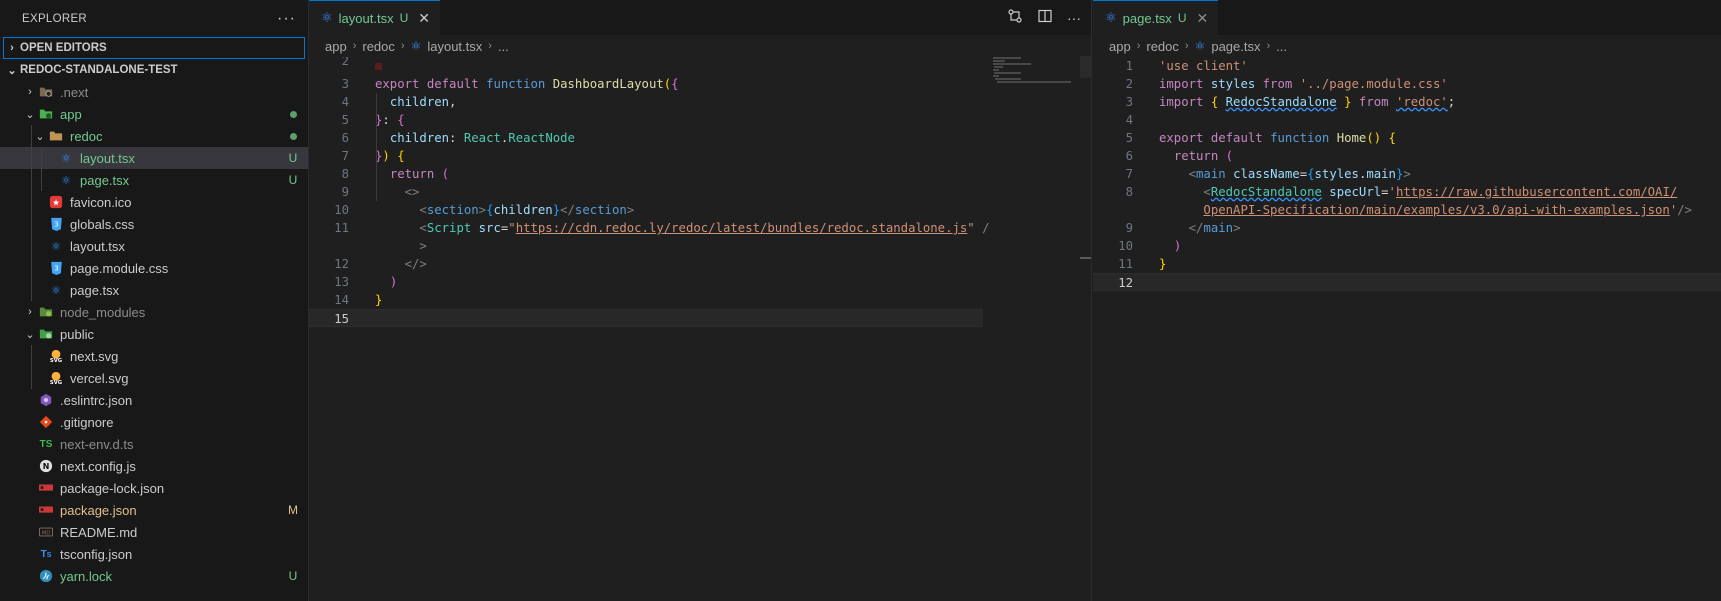 The image size is (1721, 601). What do you see at coordinates (154, 92) in the screenshot?
I see `tree-item: › .next` at bounding box center [154, 92].